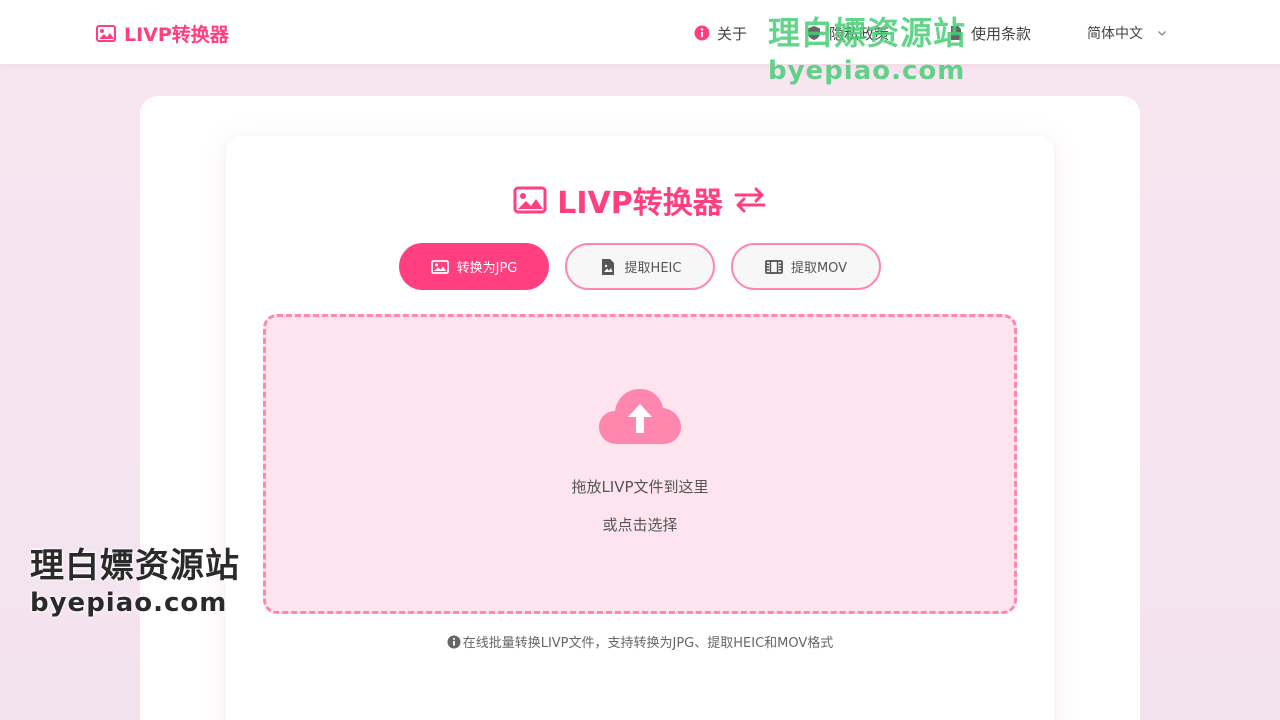 The width and height of the screenshot is (1280, 720). Describe the element at coordinates (732, 33) in the screenshot. I see `nav-about-label: 关于` at that location.